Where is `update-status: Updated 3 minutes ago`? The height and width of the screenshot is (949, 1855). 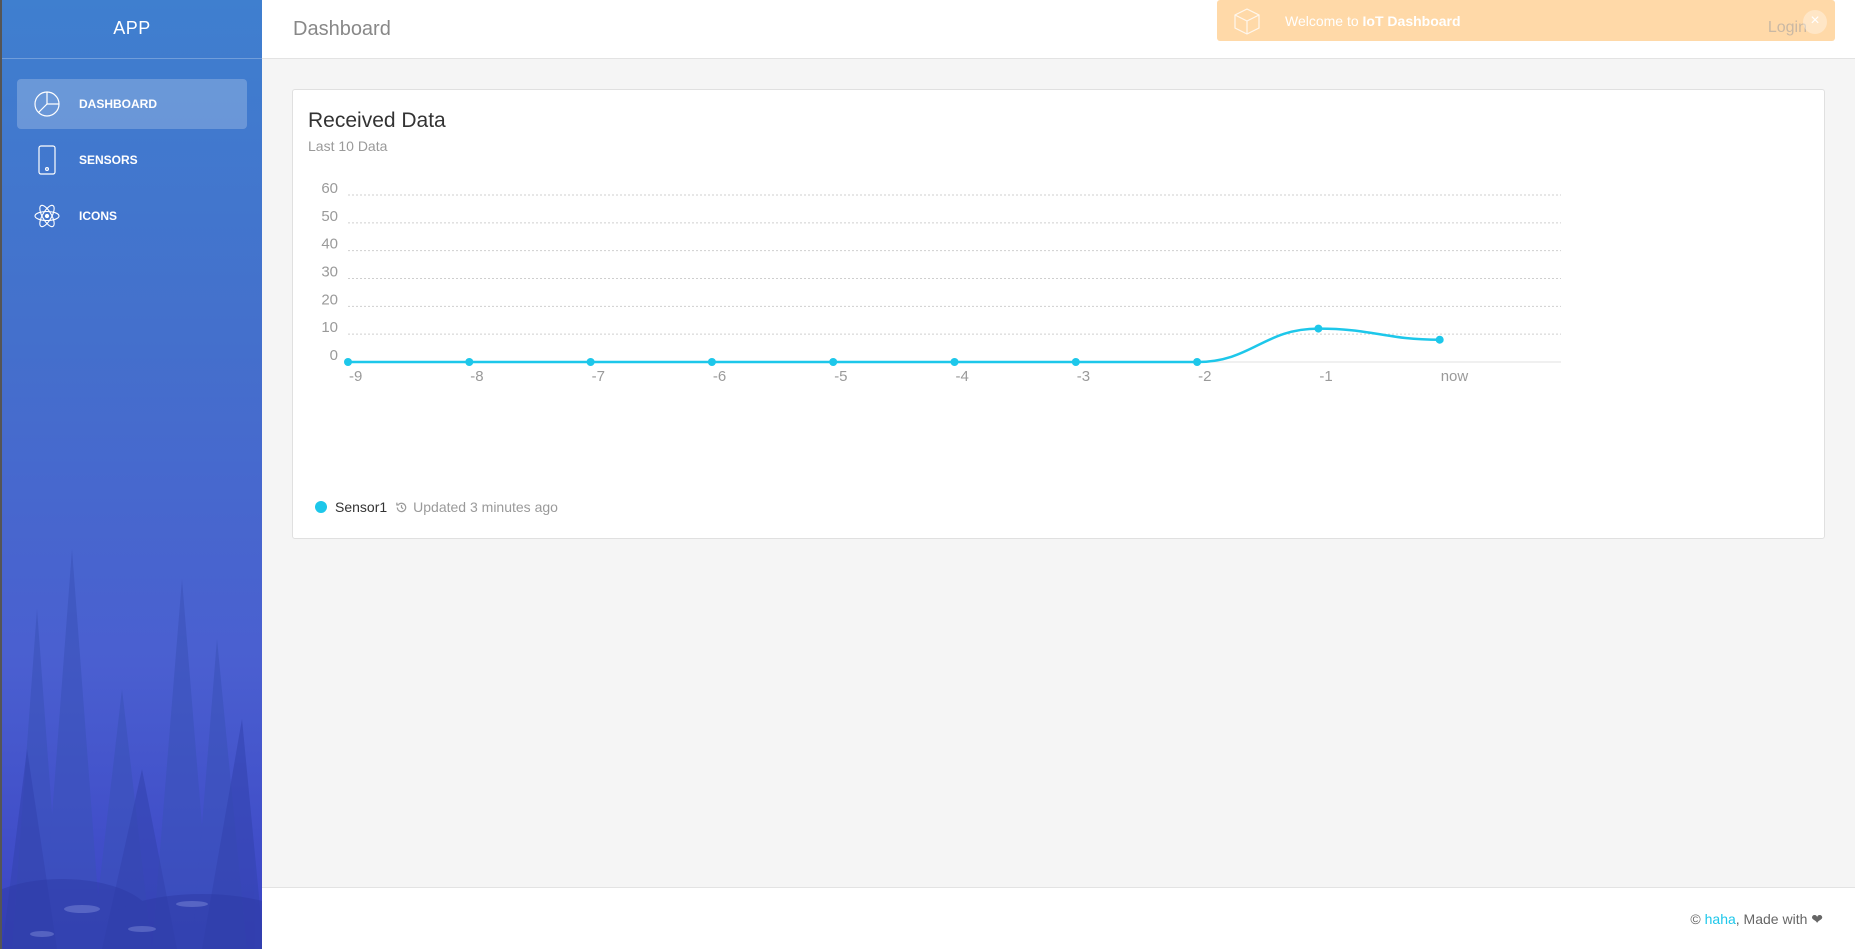
update-status: Updated 3 minutes ago is located at coordinates (485, 507).